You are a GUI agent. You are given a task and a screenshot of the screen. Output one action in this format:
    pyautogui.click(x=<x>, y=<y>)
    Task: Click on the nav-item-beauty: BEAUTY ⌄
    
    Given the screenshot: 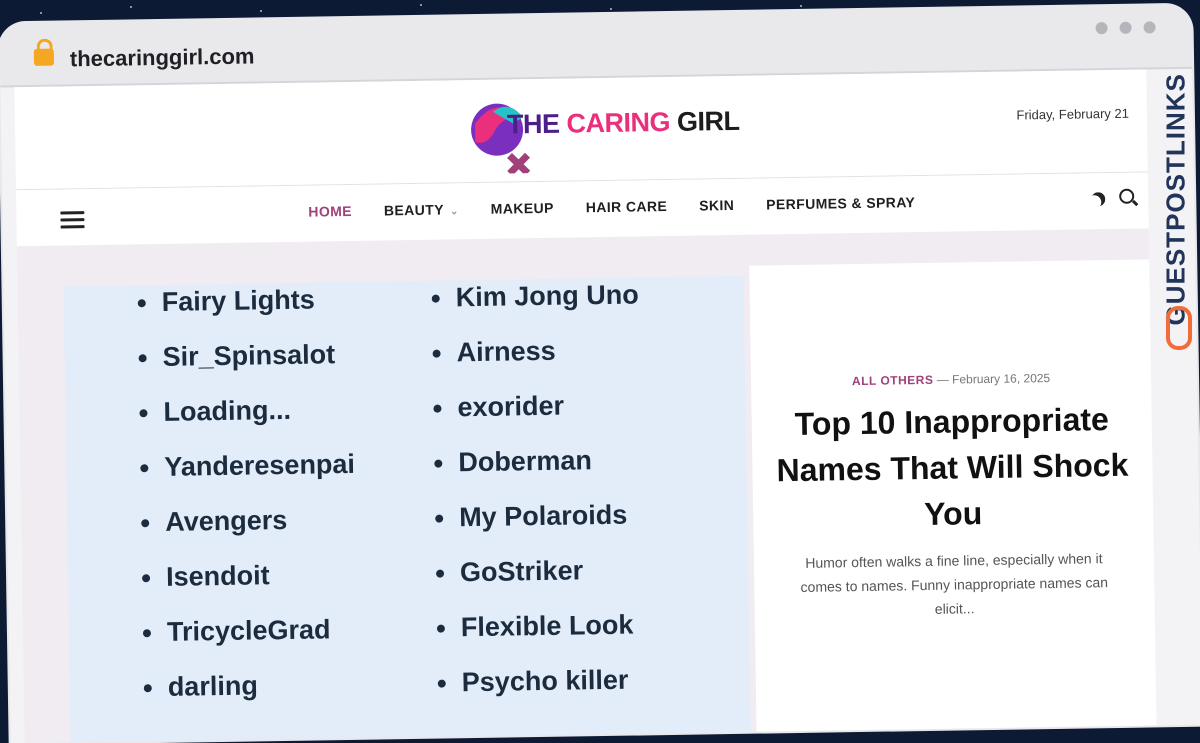 What is the action you would take?
    pyautogui.click(x=421, y=210)
    